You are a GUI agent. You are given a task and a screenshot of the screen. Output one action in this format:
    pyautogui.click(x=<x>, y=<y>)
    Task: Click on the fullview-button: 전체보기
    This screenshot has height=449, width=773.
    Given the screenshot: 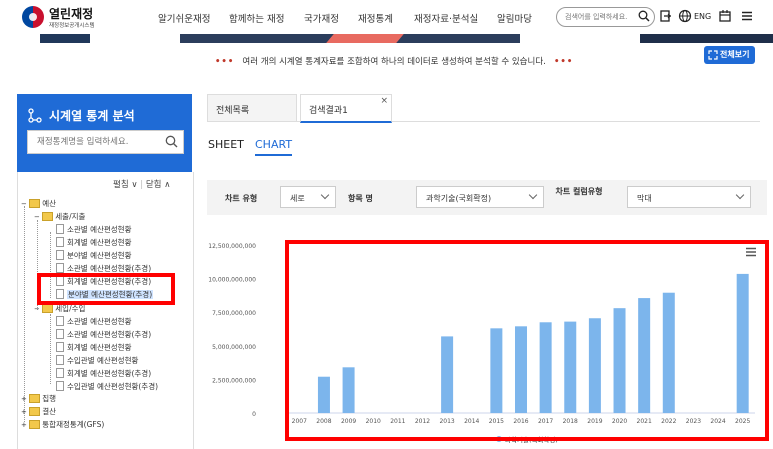 What is the action you would take?
    pyautogui.click(x=729, y=55)
    